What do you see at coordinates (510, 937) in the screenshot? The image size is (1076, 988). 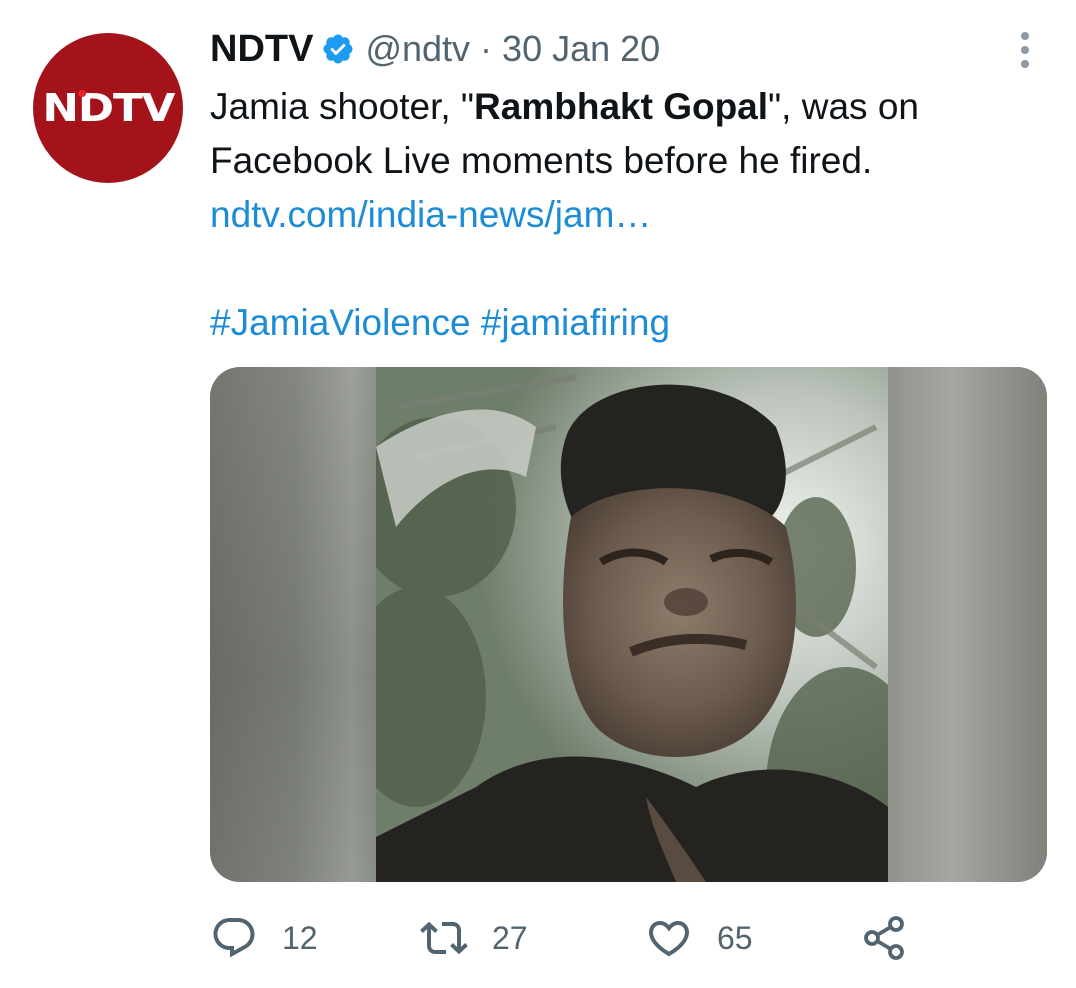 I see `retweet-count: 27` at bounding box center [510, 937].